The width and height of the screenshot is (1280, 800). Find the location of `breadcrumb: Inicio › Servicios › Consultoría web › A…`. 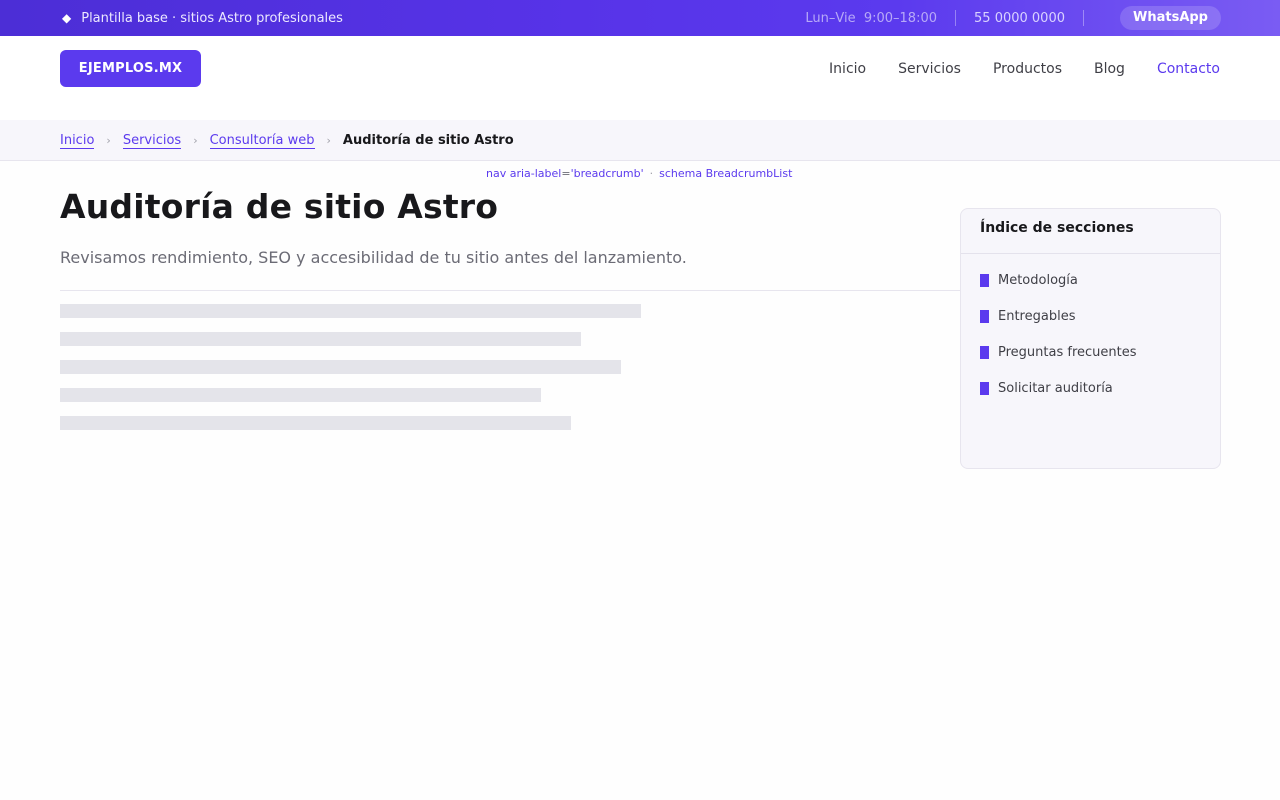

breadcrumb: Inicio › Servicios › Consultoría web › A… is located at coordinates (287, 140).